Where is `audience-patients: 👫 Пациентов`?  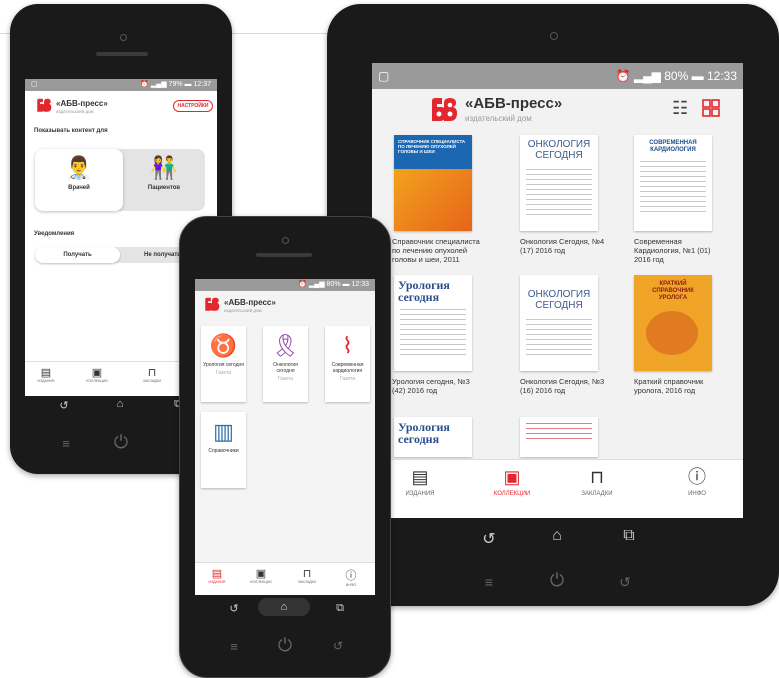 audience-patients: 👫 Пациентов is located at coordinates (164, 180).